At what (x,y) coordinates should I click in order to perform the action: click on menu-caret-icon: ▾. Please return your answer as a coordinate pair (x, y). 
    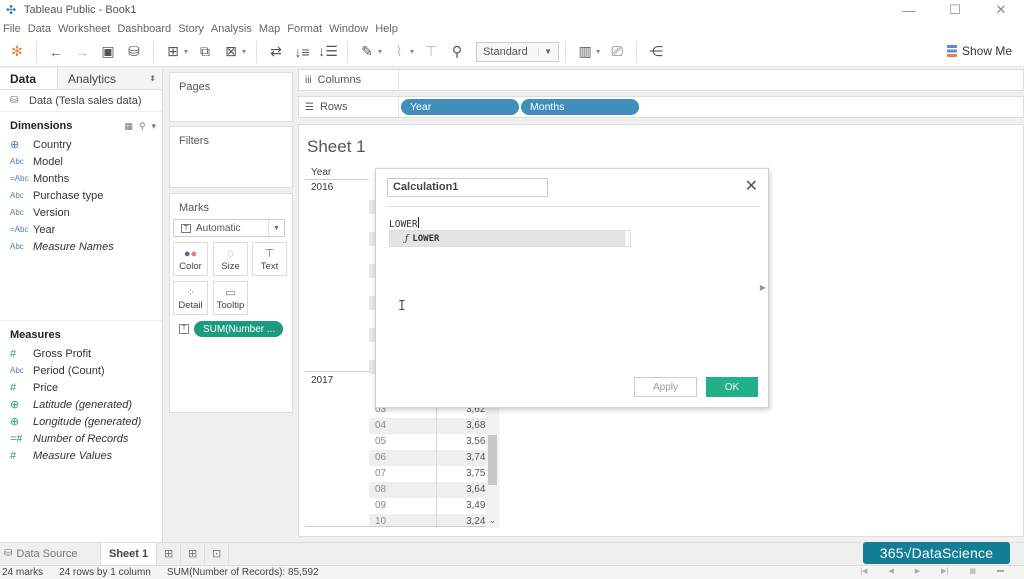
    Looking at the image, I should click on (153, 126).